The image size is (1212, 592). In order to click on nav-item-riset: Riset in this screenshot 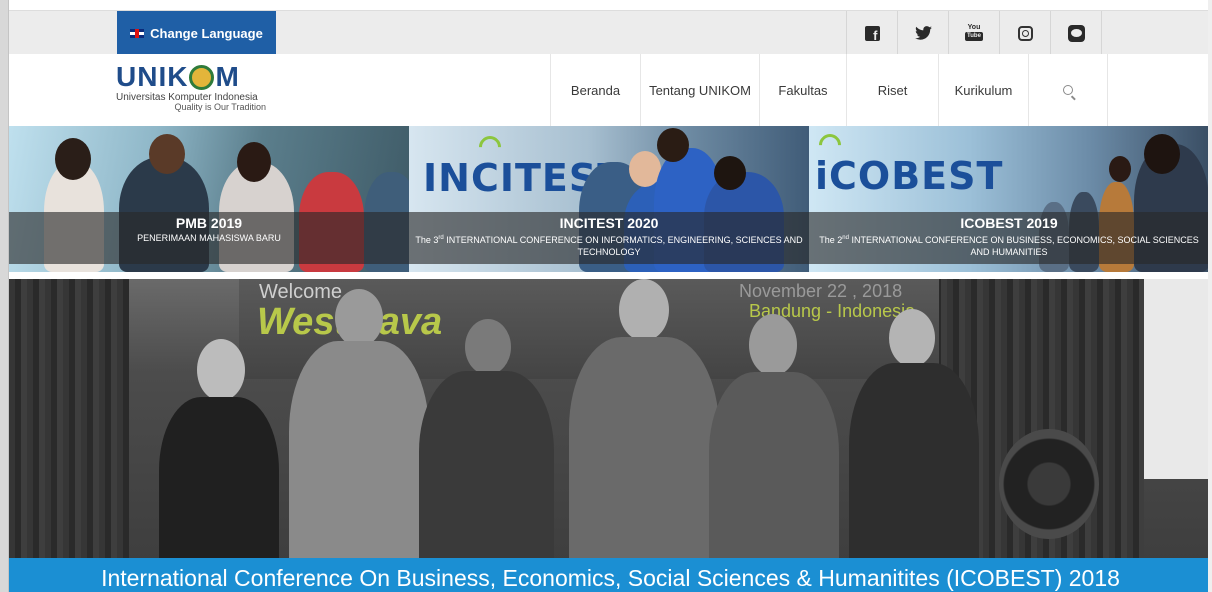, I will do `click(892, 90)`.